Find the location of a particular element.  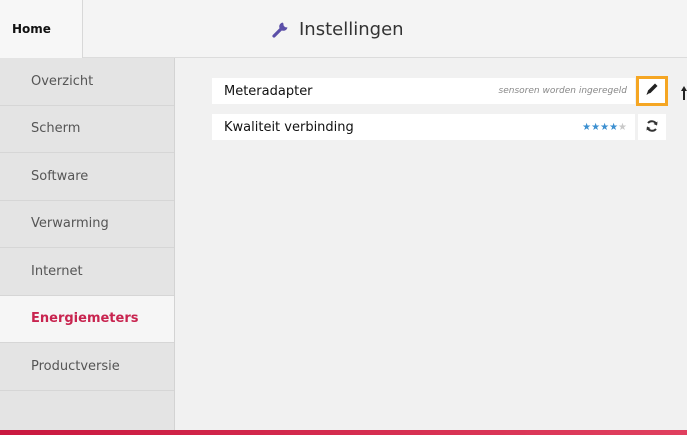

sidebar-item-internet: Internet is located at coordinates (87, 272).